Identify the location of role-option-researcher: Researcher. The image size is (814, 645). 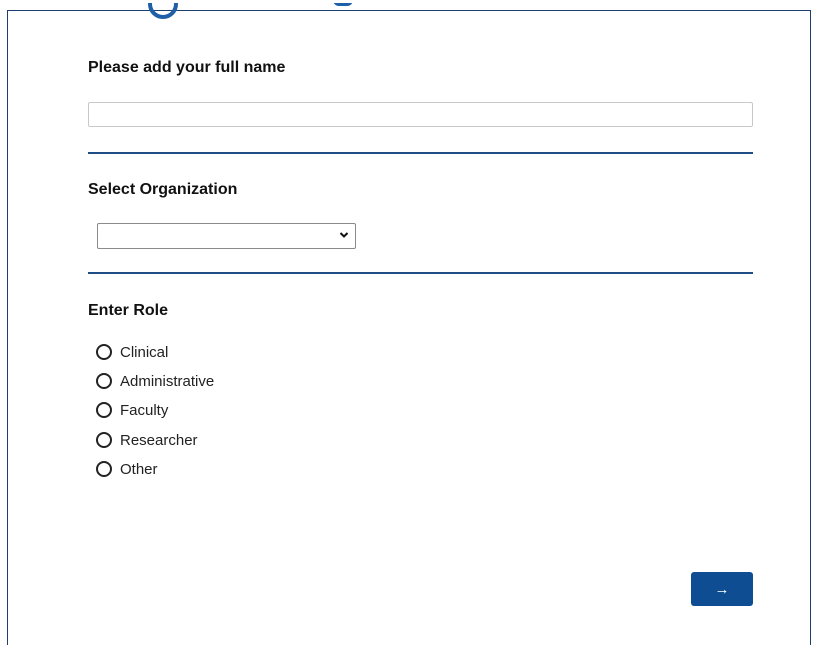
(147, 440).